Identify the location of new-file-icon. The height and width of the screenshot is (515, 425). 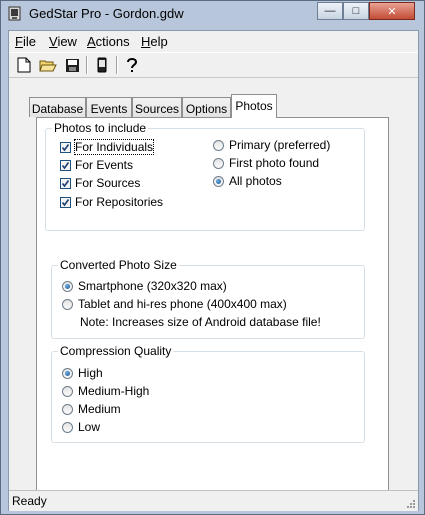
(24, 65).